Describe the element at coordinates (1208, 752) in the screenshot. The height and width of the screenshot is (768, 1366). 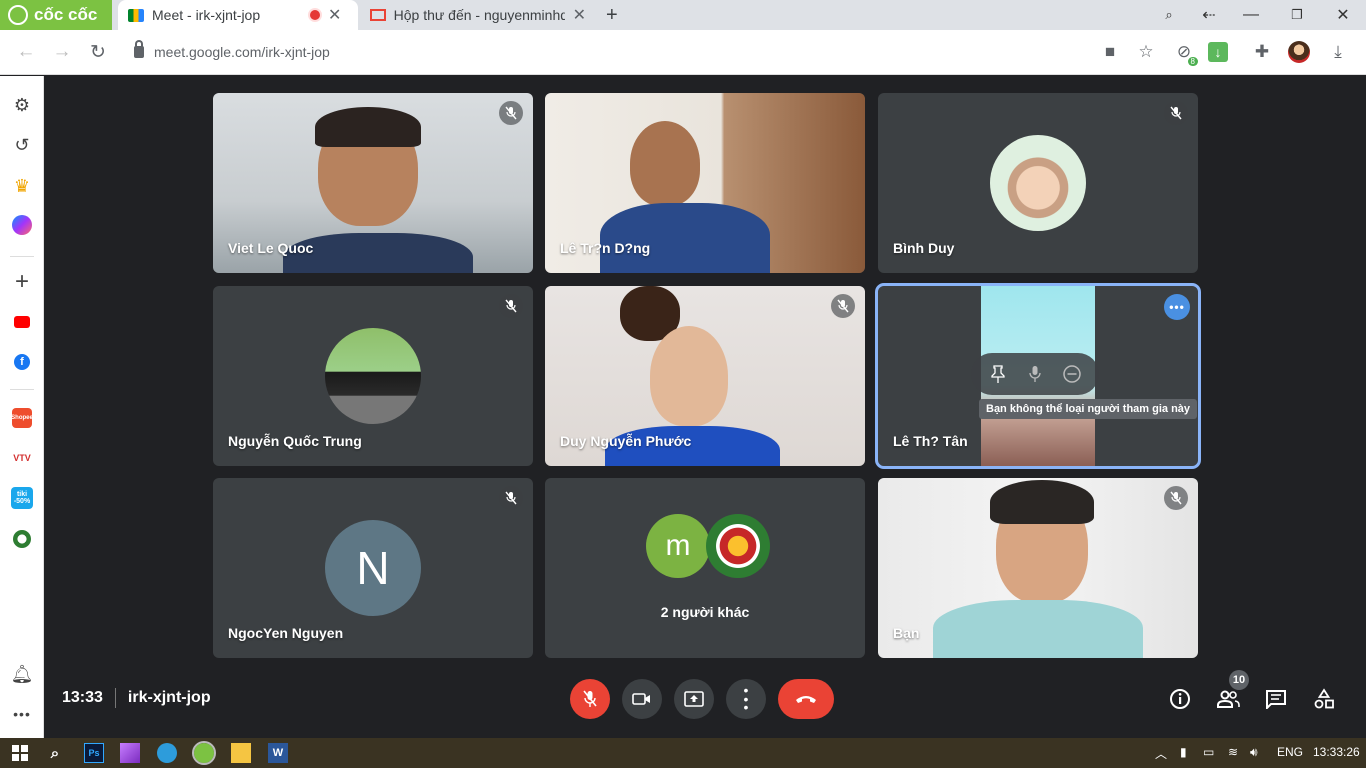
I see `battery-icon: ▭` at that location.